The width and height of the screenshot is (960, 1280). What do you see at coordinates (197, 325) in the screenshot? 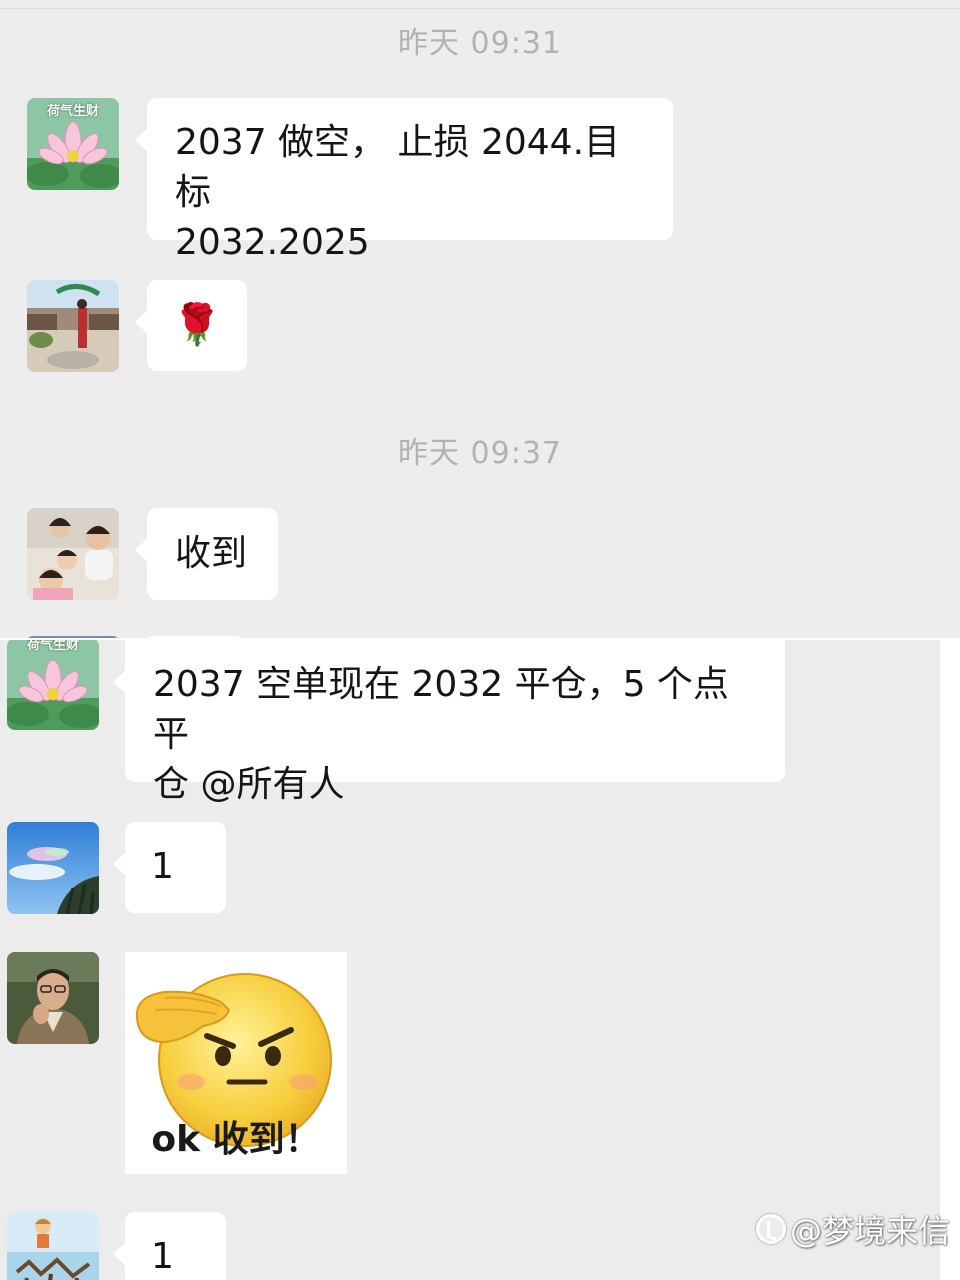
I see `rose-emoji: 🌹` at bounding box center [197, 325].